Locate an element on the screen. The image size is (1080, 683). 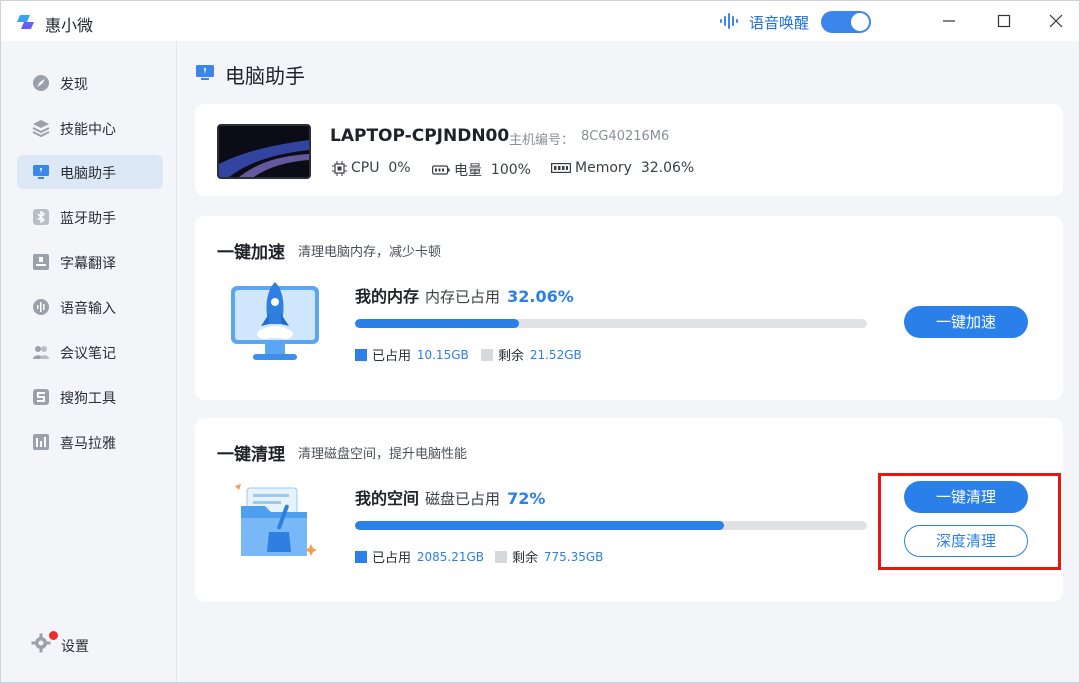
minimize-button is located at coordinates (949, 21).